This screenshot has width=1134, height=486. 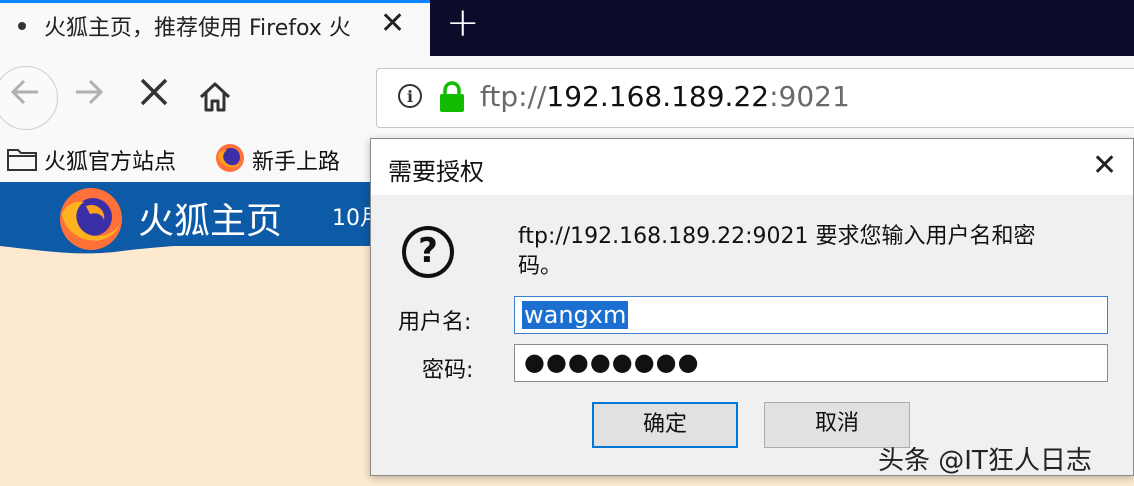 I want to click on stop-loading-icon, so click(x=154, y=96).